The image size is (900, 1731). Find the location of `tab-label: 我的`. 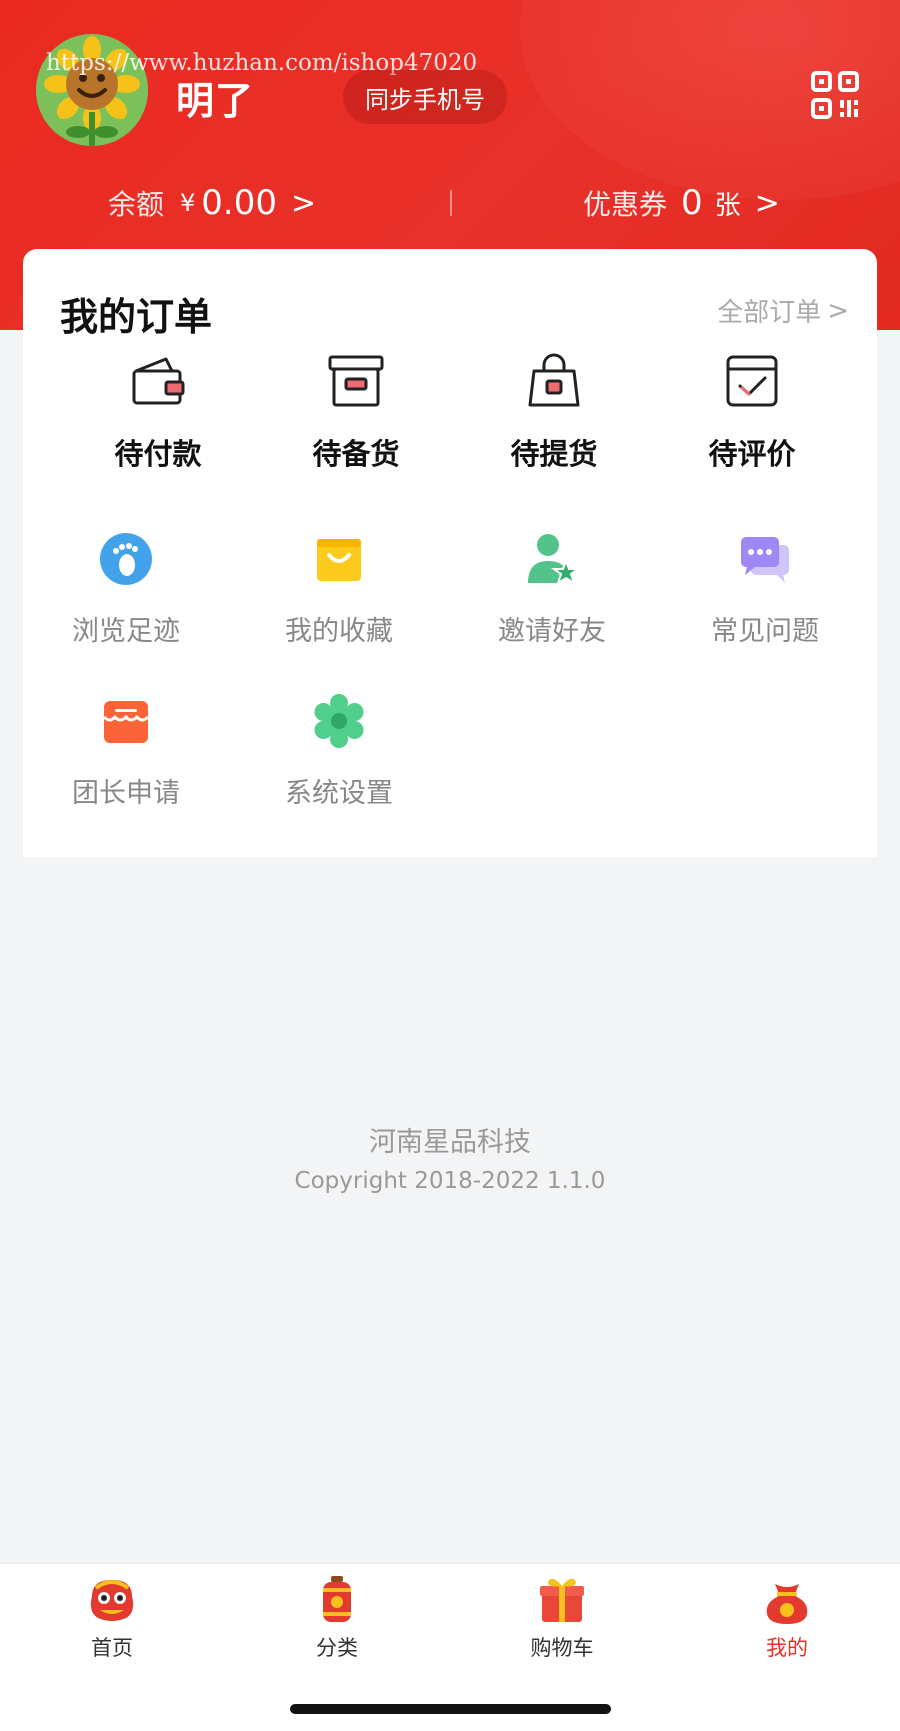

tab-label: 我的 is located at coordinates (787, 1648).